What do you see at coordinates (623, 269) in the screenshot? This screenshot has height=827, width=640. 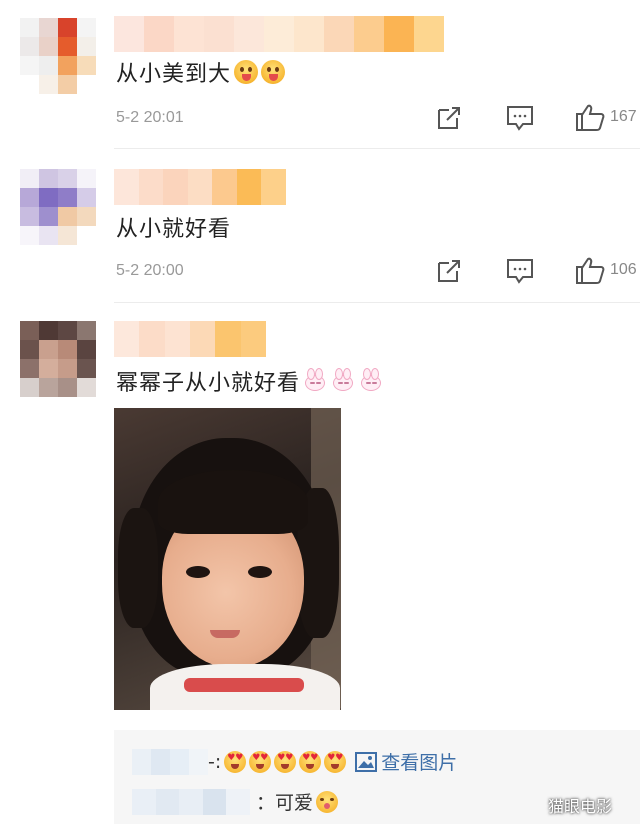 I see `like-count: 106` at bounding box center [623, 269].